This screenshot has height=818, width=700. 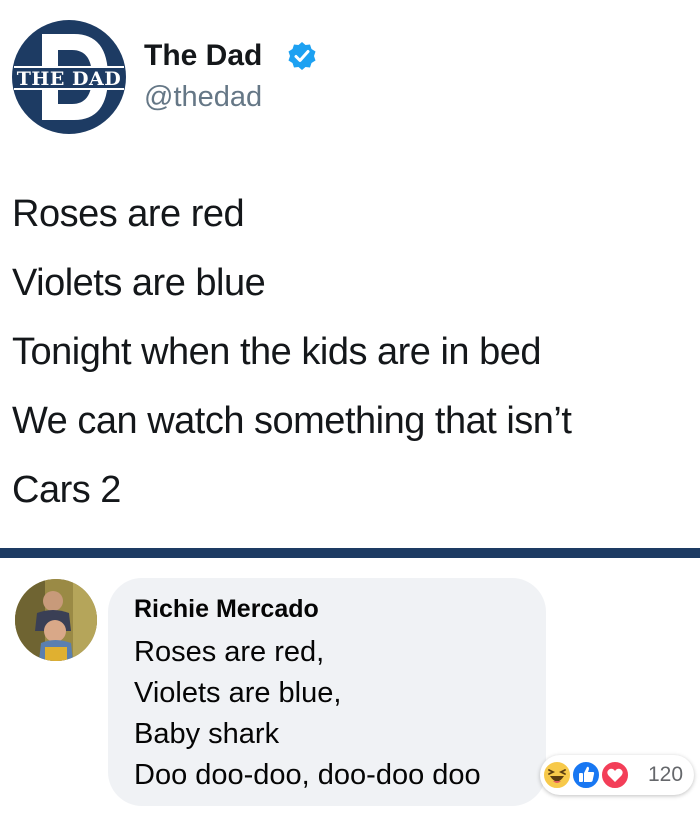 I want to click on logo-text: THE DAD, so click(x=69, y=79).